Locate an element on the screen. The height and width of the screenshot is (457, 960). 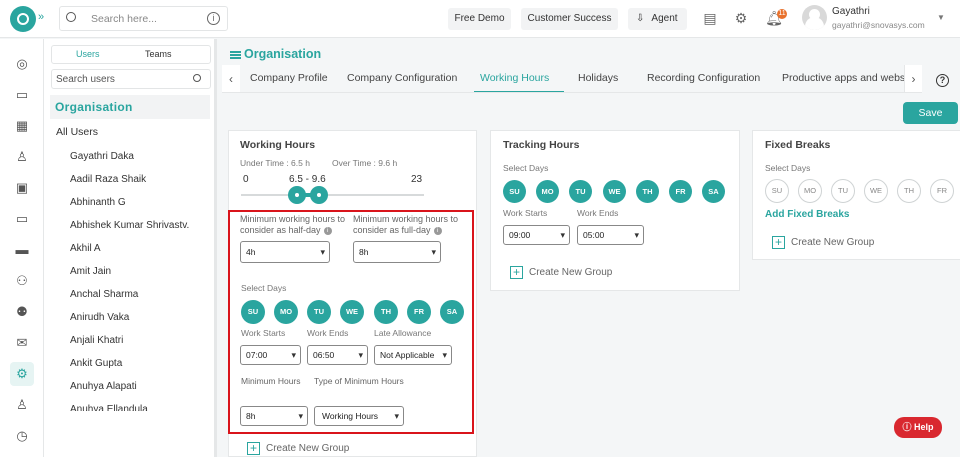
target-icon: ◎ is located at coordinates (22, 64).